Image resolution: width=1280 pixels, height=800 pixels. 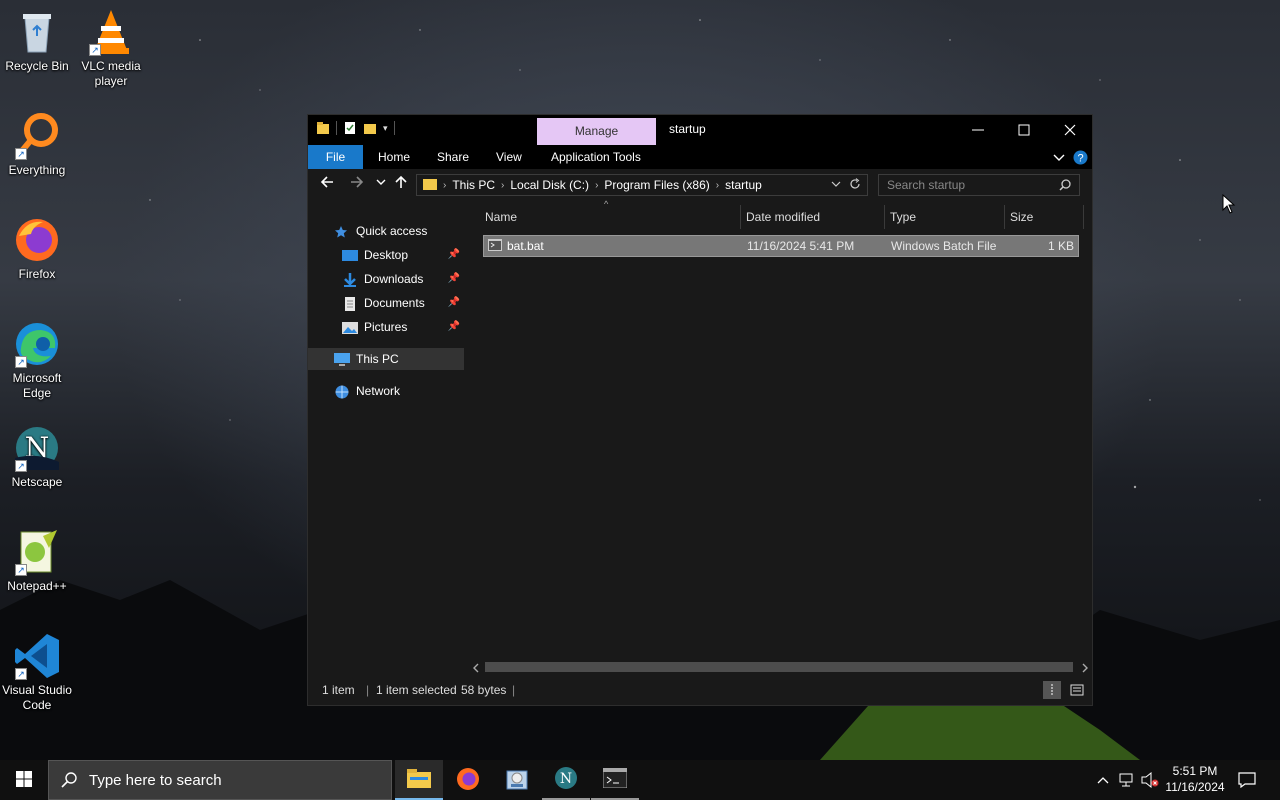 What do you see at coordinates (37, 41) in the screenshot?
I see `desktop-icon-recycle-bin: Recycle Bin` at bounding box center [37, 41].